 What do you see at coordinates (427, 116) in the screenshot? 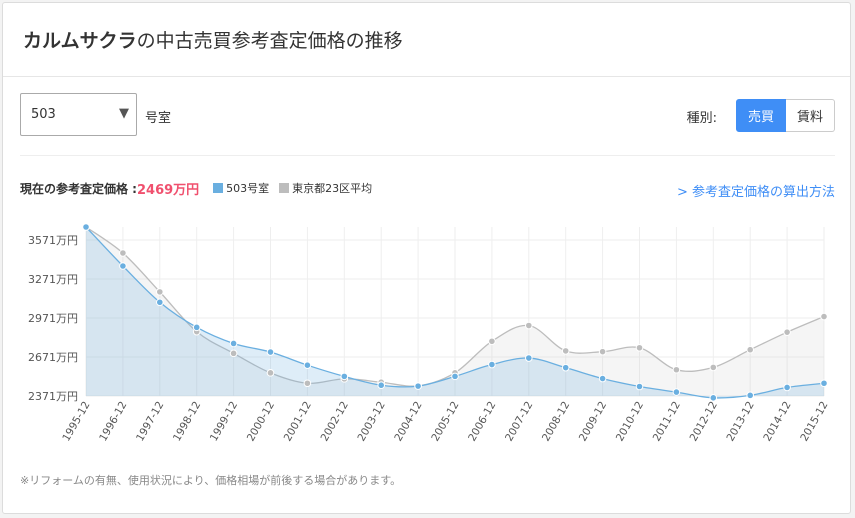
I see `controls: 503 ▼ 号室 種別: 売買 賃料` at bounding box center [427, 116].